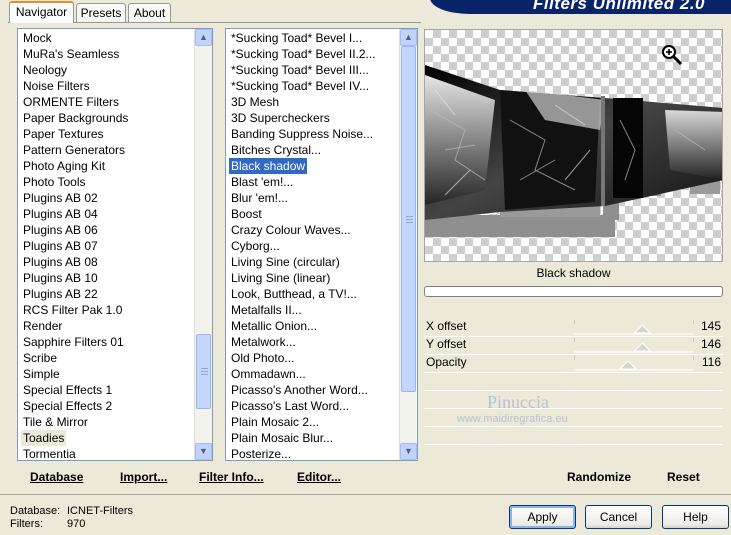 The image size is (731, 535). I want to click on reset-button: Reset, so click(683, 477).